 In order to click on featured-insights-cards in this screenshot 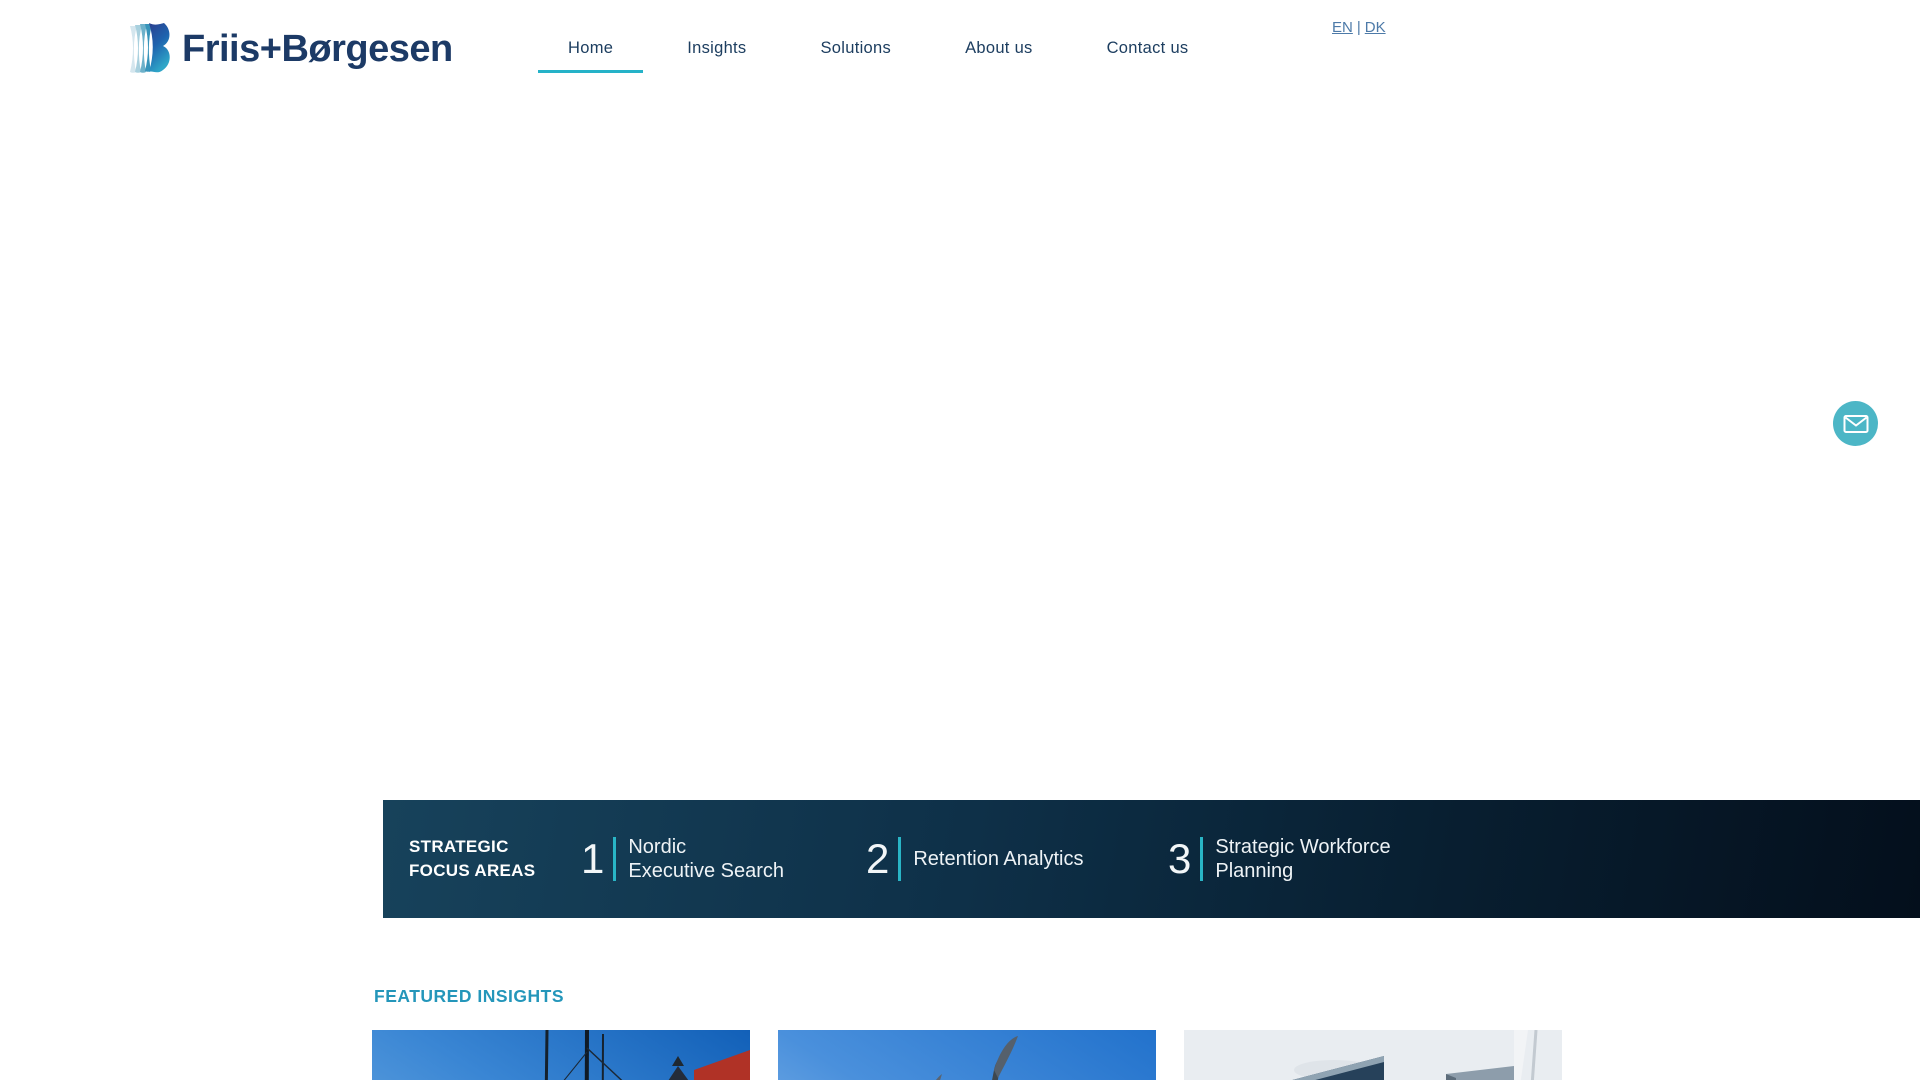, I will do `click(967, 1055)`.